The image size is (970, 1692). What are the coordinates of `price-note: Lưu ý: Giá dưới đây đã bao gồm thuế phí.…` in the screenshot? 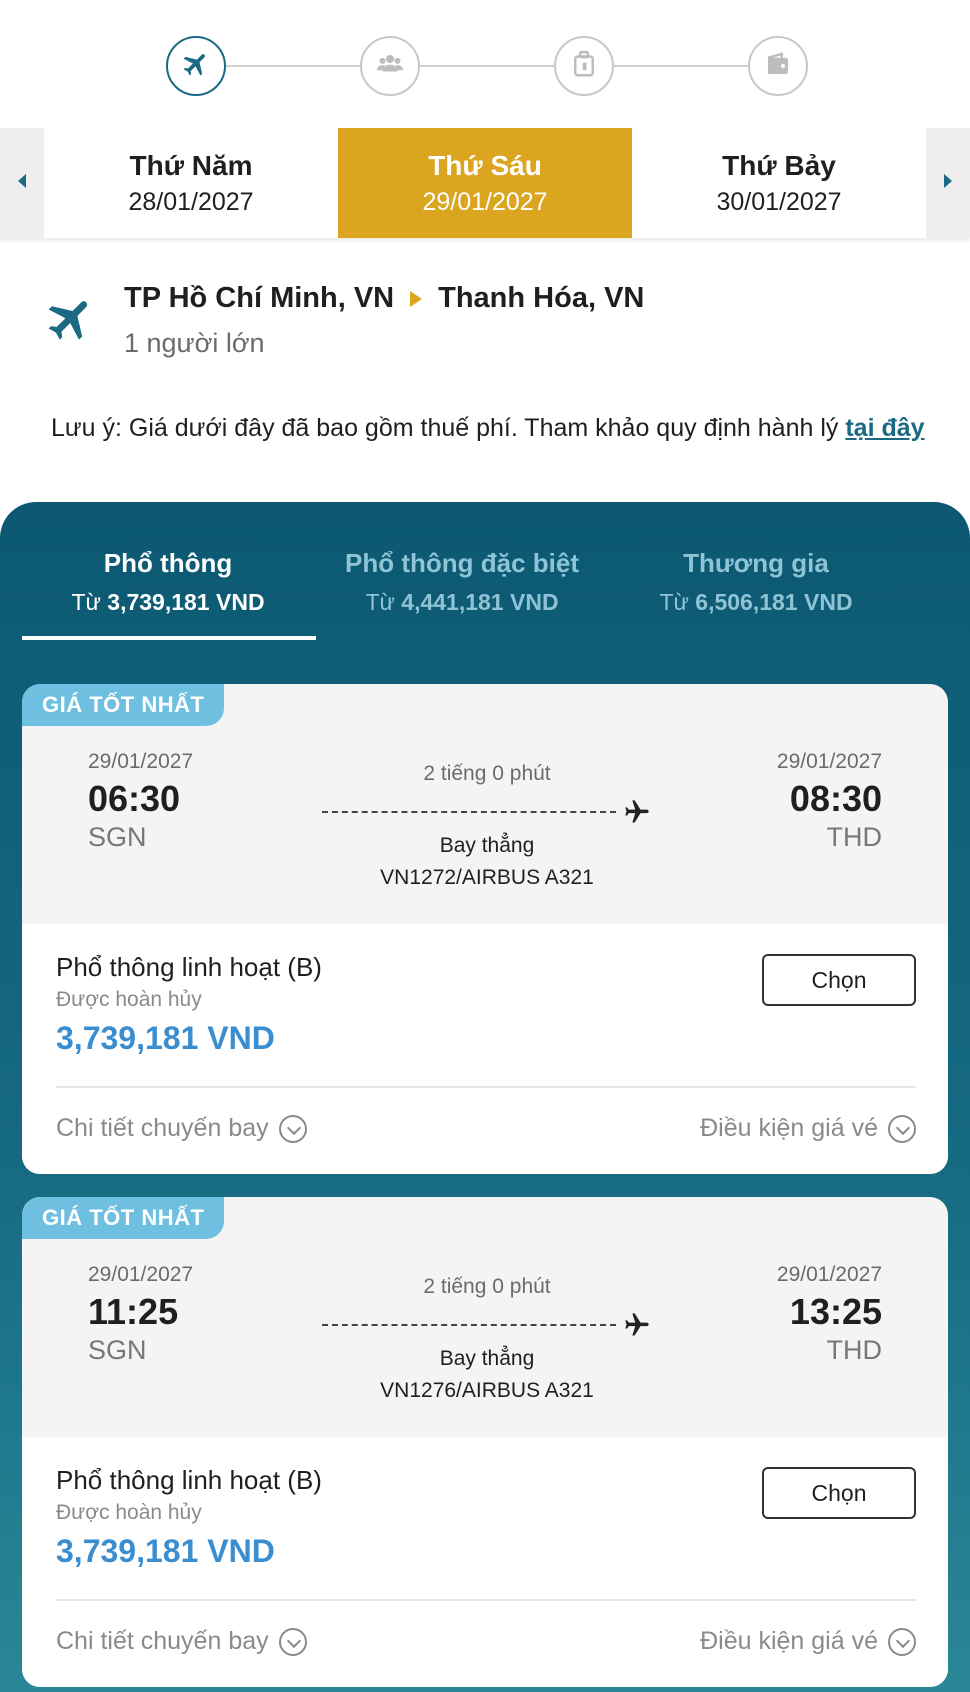 It's located at (501, 428).